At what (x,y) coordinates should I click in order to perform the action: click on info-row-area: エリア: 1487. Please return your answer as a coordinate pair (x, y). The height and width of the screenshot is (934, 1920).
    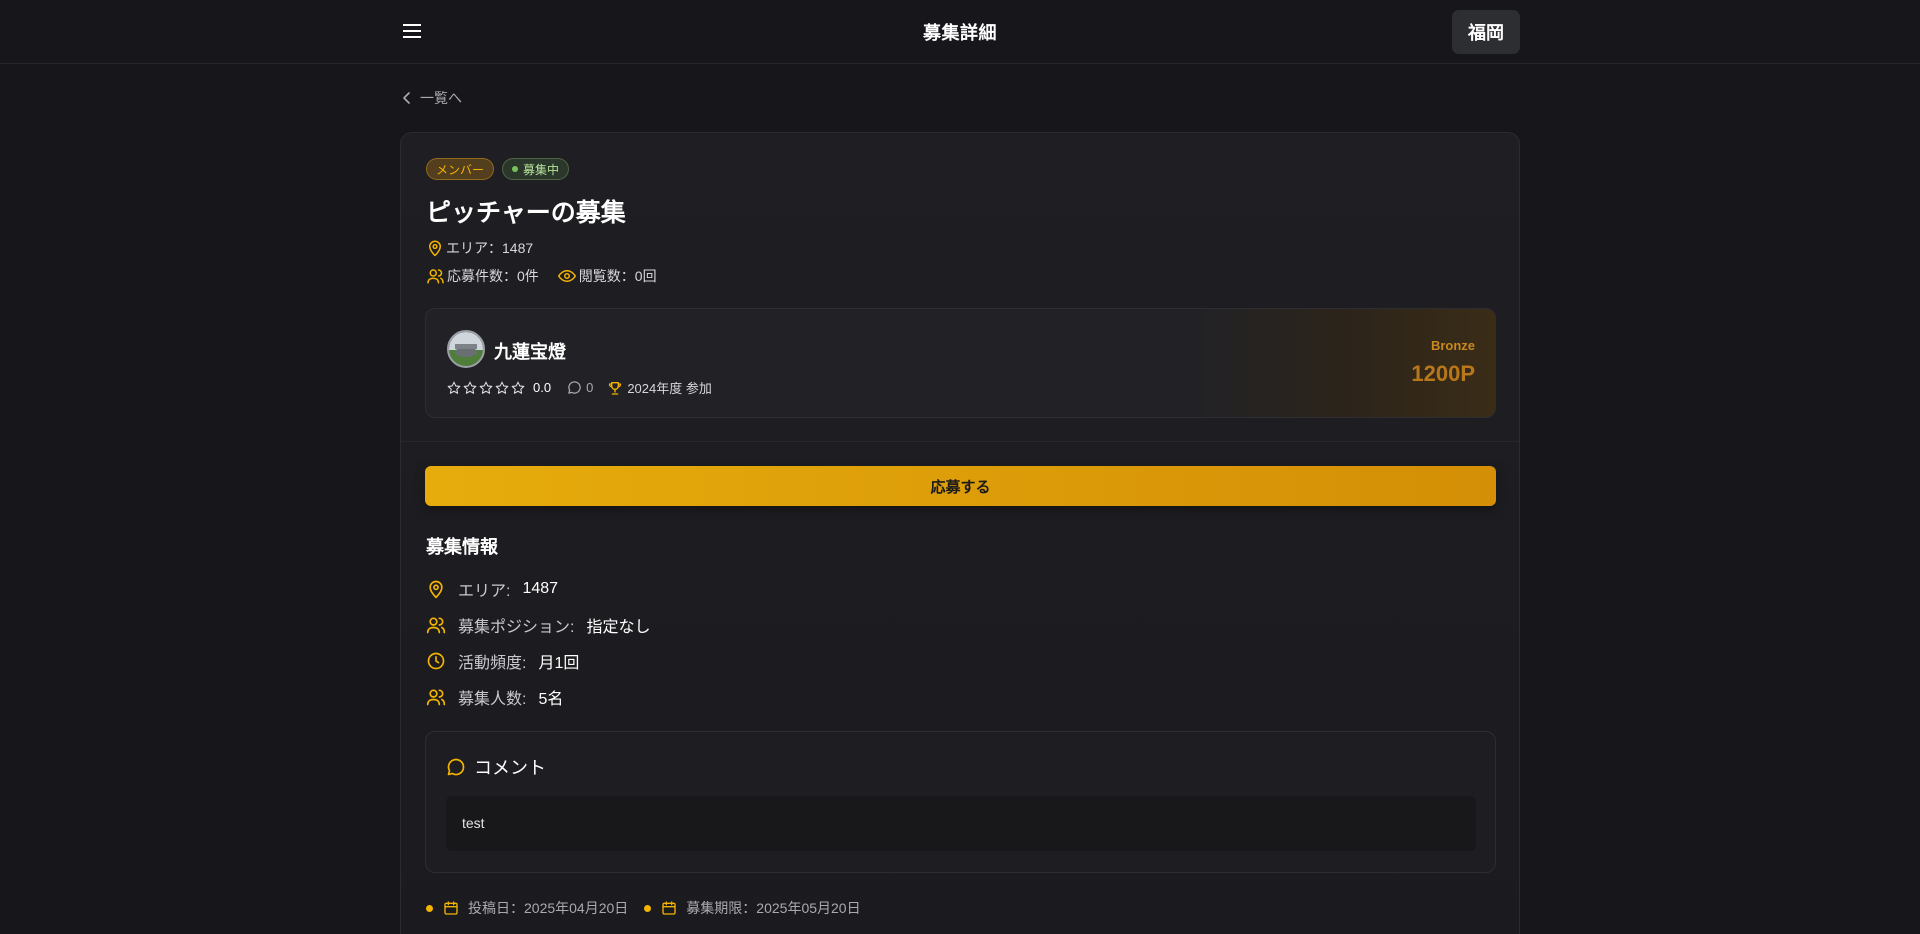
    Looking at the image, I should click on (492, 589).